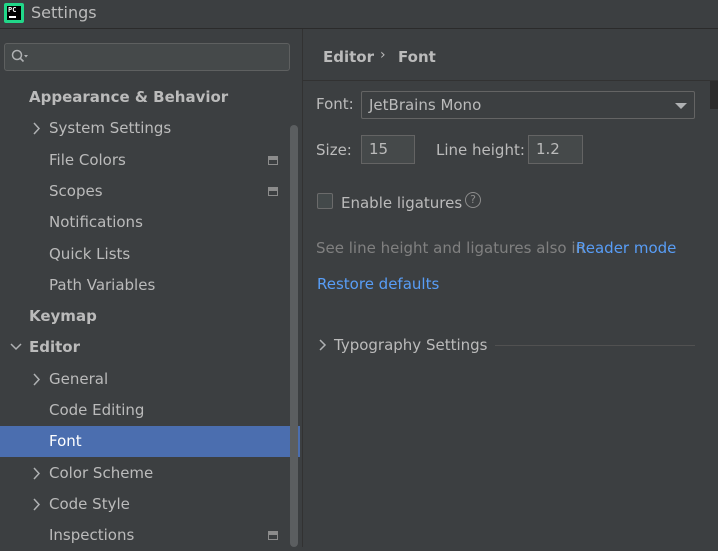  I want to click on breadcrumb-font: Font, so click(417, 57).